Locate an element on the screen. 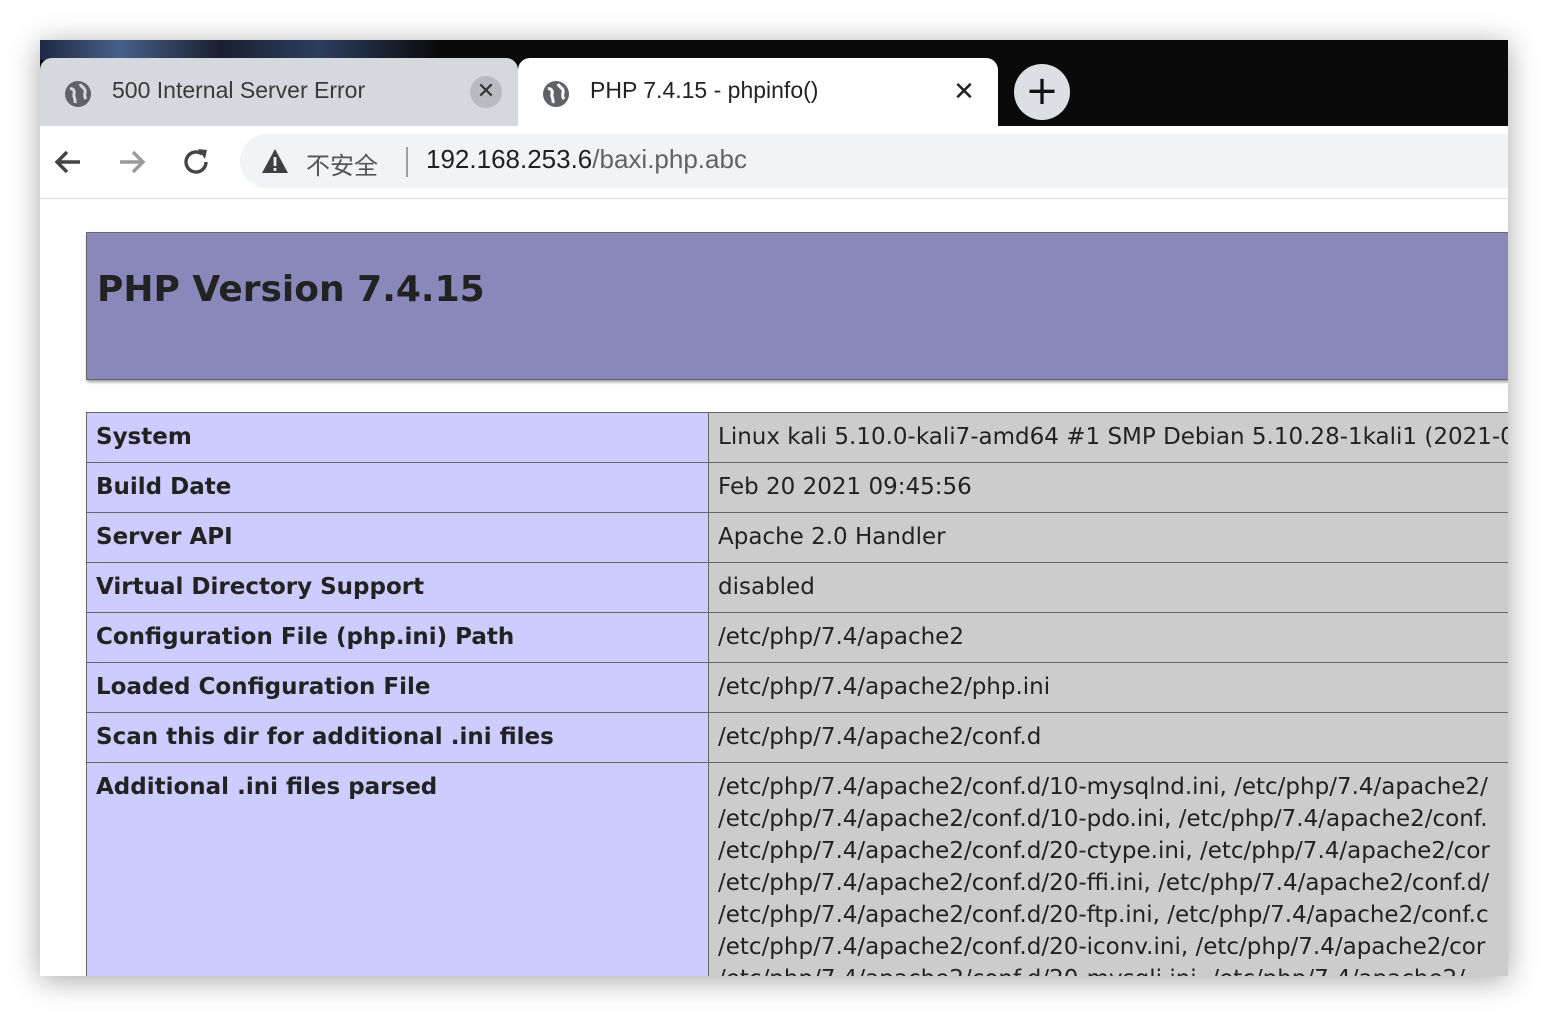 The height and width of the screenshot is (1016, 1548). table-row: Virtual Directory Support disabled is located at coordinates (797, 587).